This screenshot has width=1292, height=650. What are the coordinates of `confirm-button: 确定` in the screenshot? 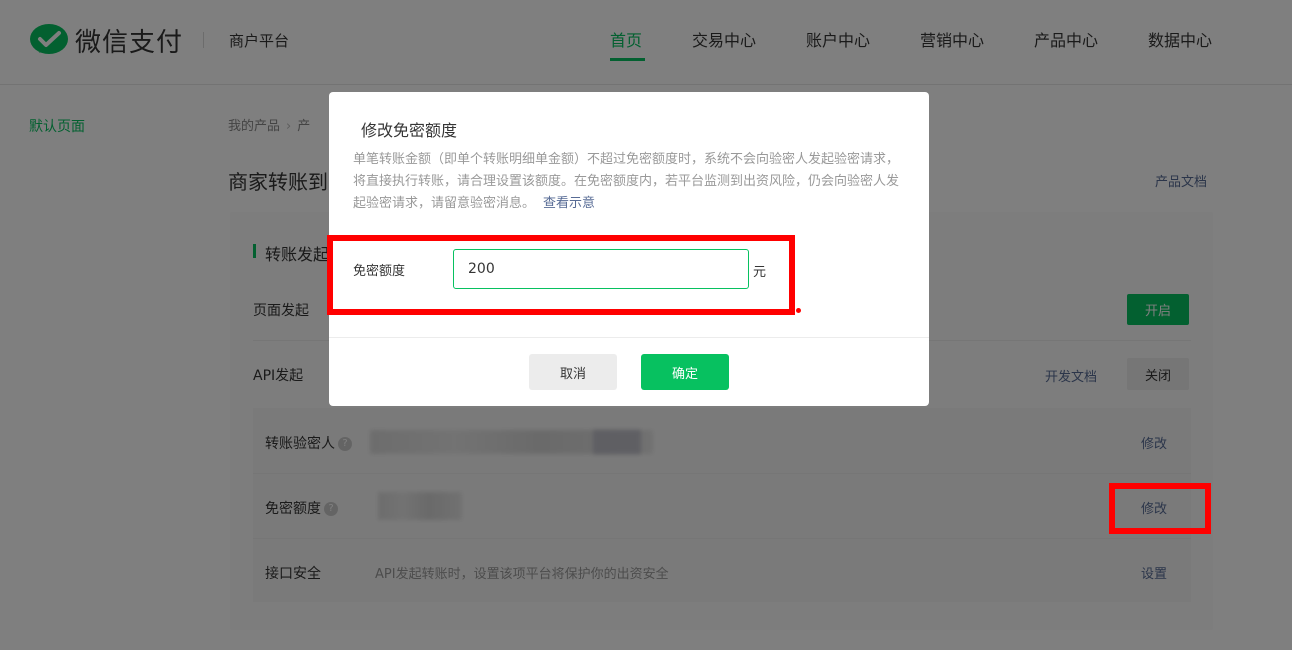 It's located at (685, 372).